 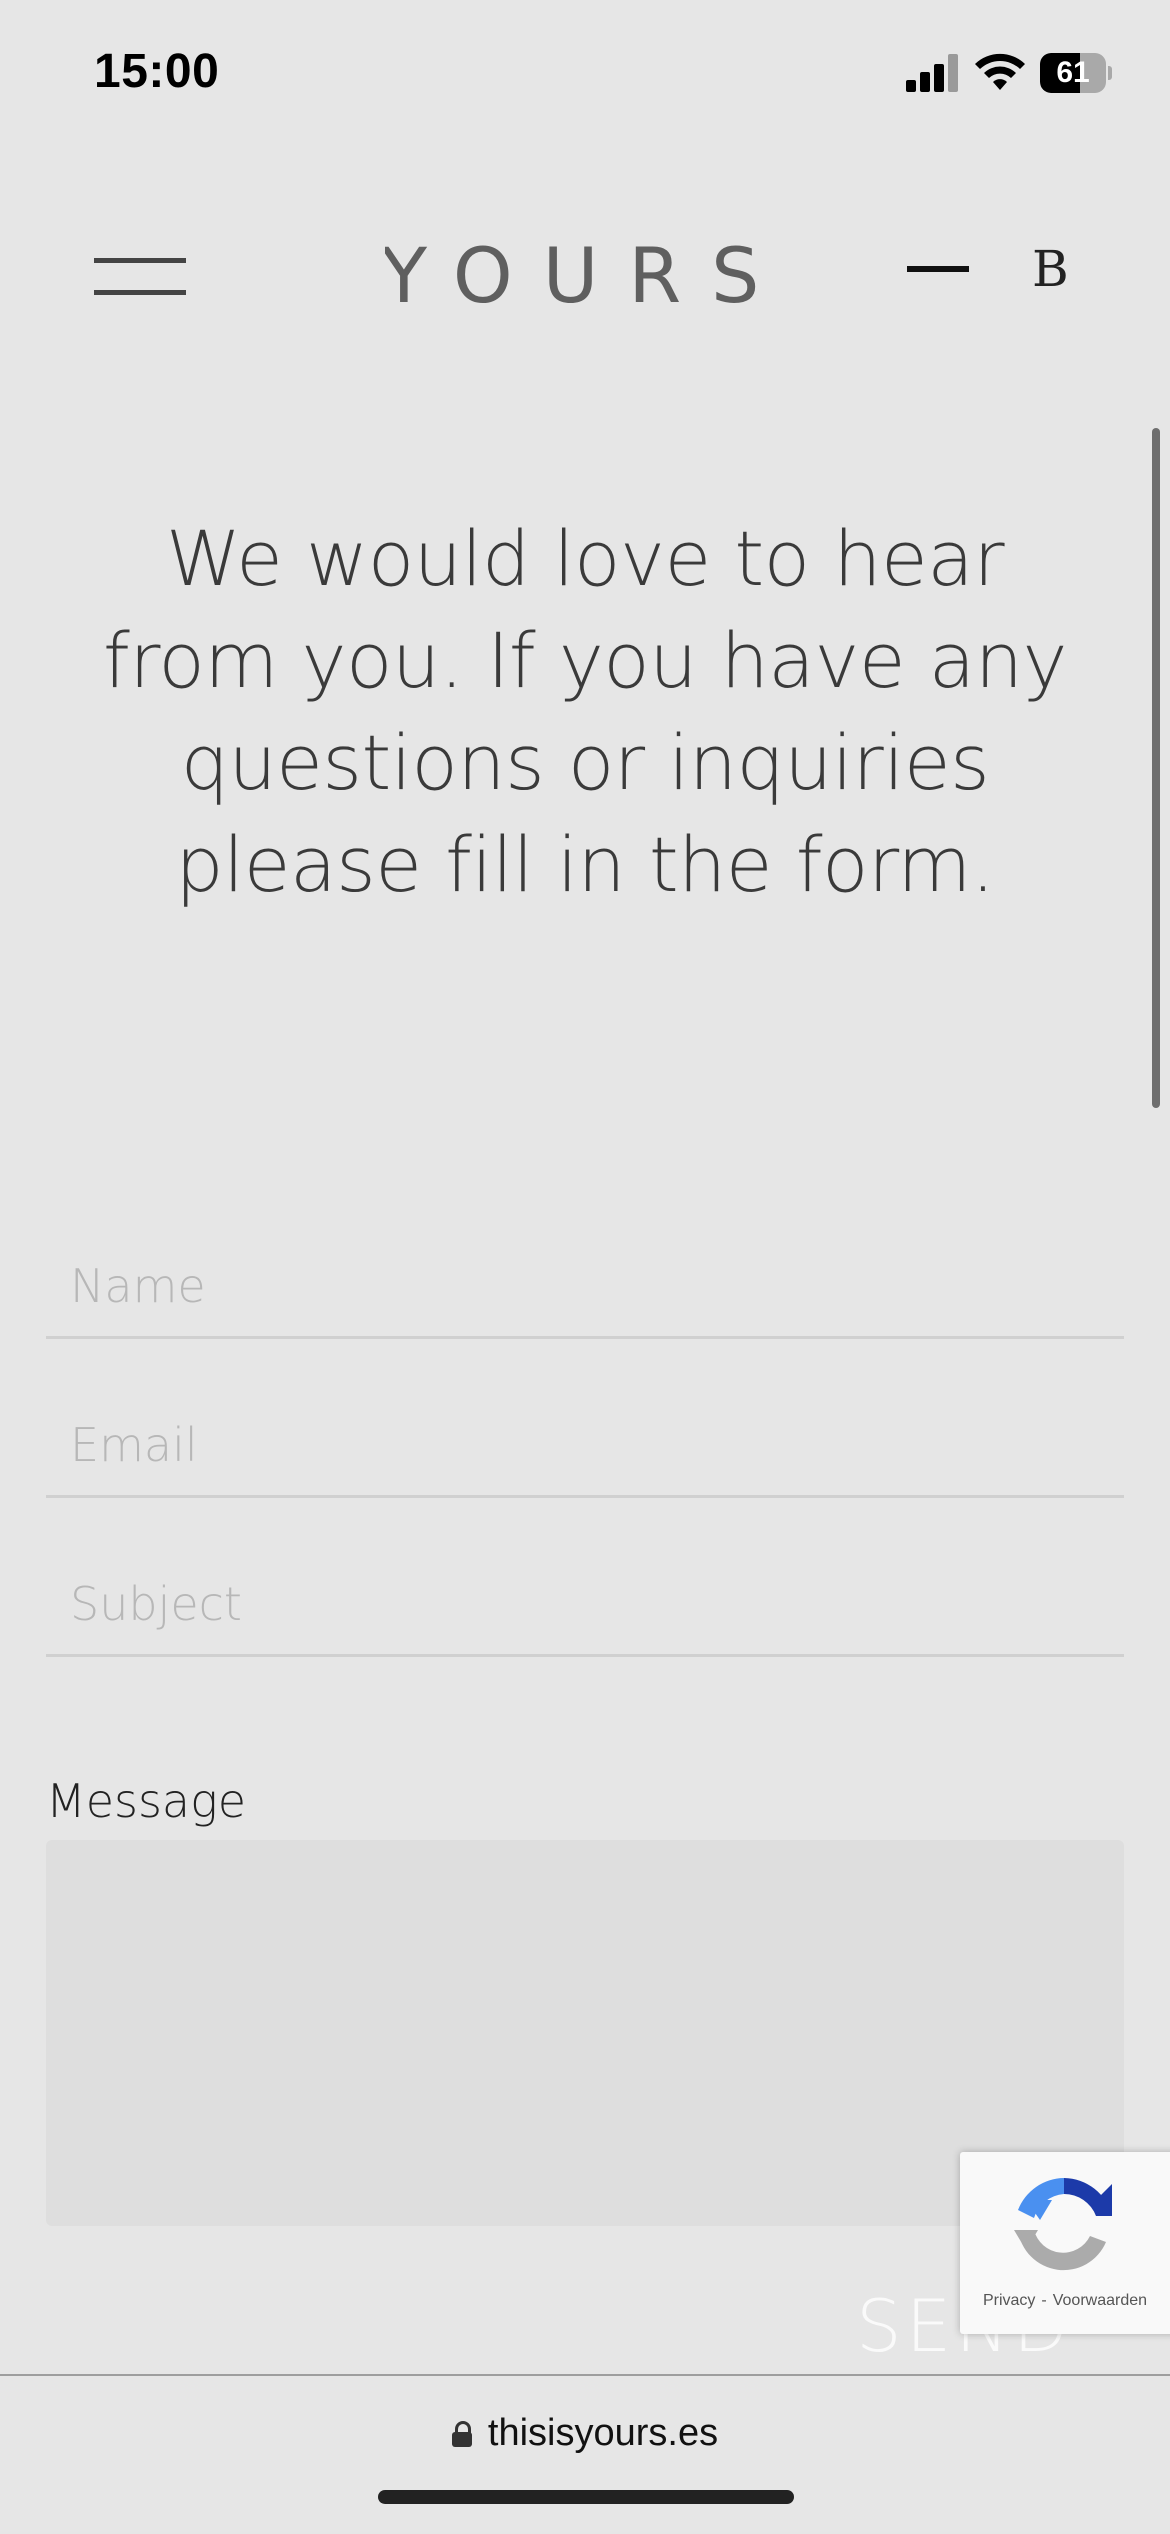 I want to click on browser-url-bar: thisisyours.es, so click(x=585, y=2454).